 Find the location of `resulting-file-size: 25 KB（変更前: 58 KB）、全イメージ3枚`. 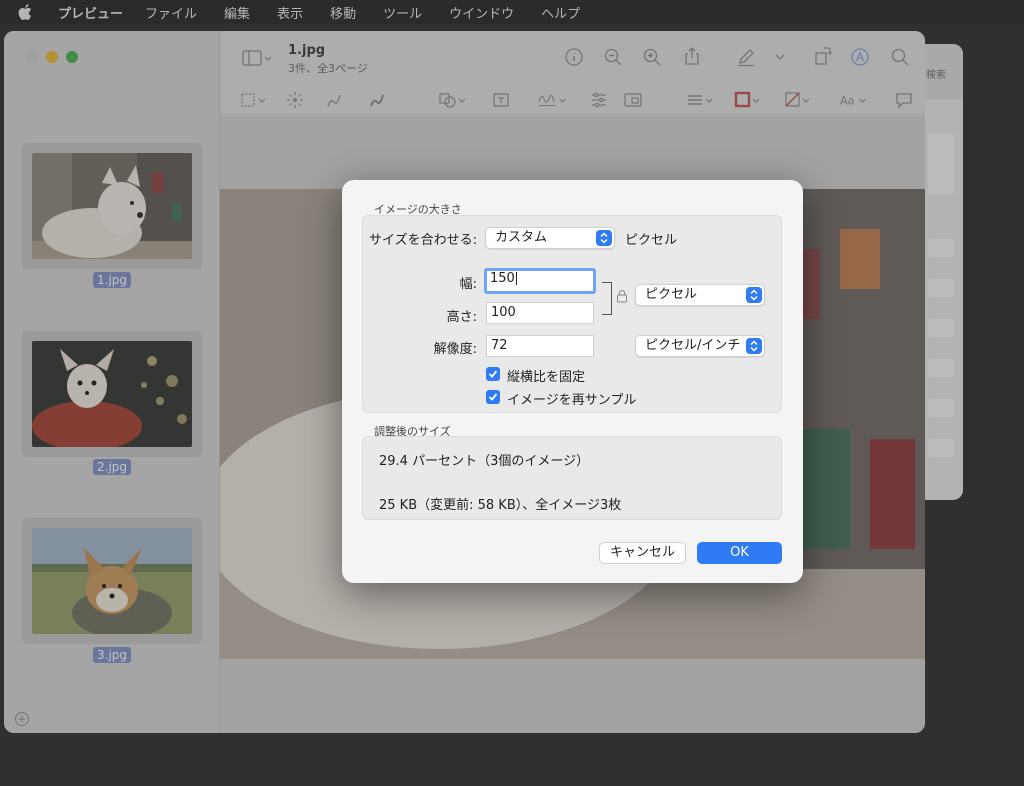

resulting-file-size: 25 KB（変更前: 58 KB）、全イメージ3枚 is located at coordinates (500, 505).